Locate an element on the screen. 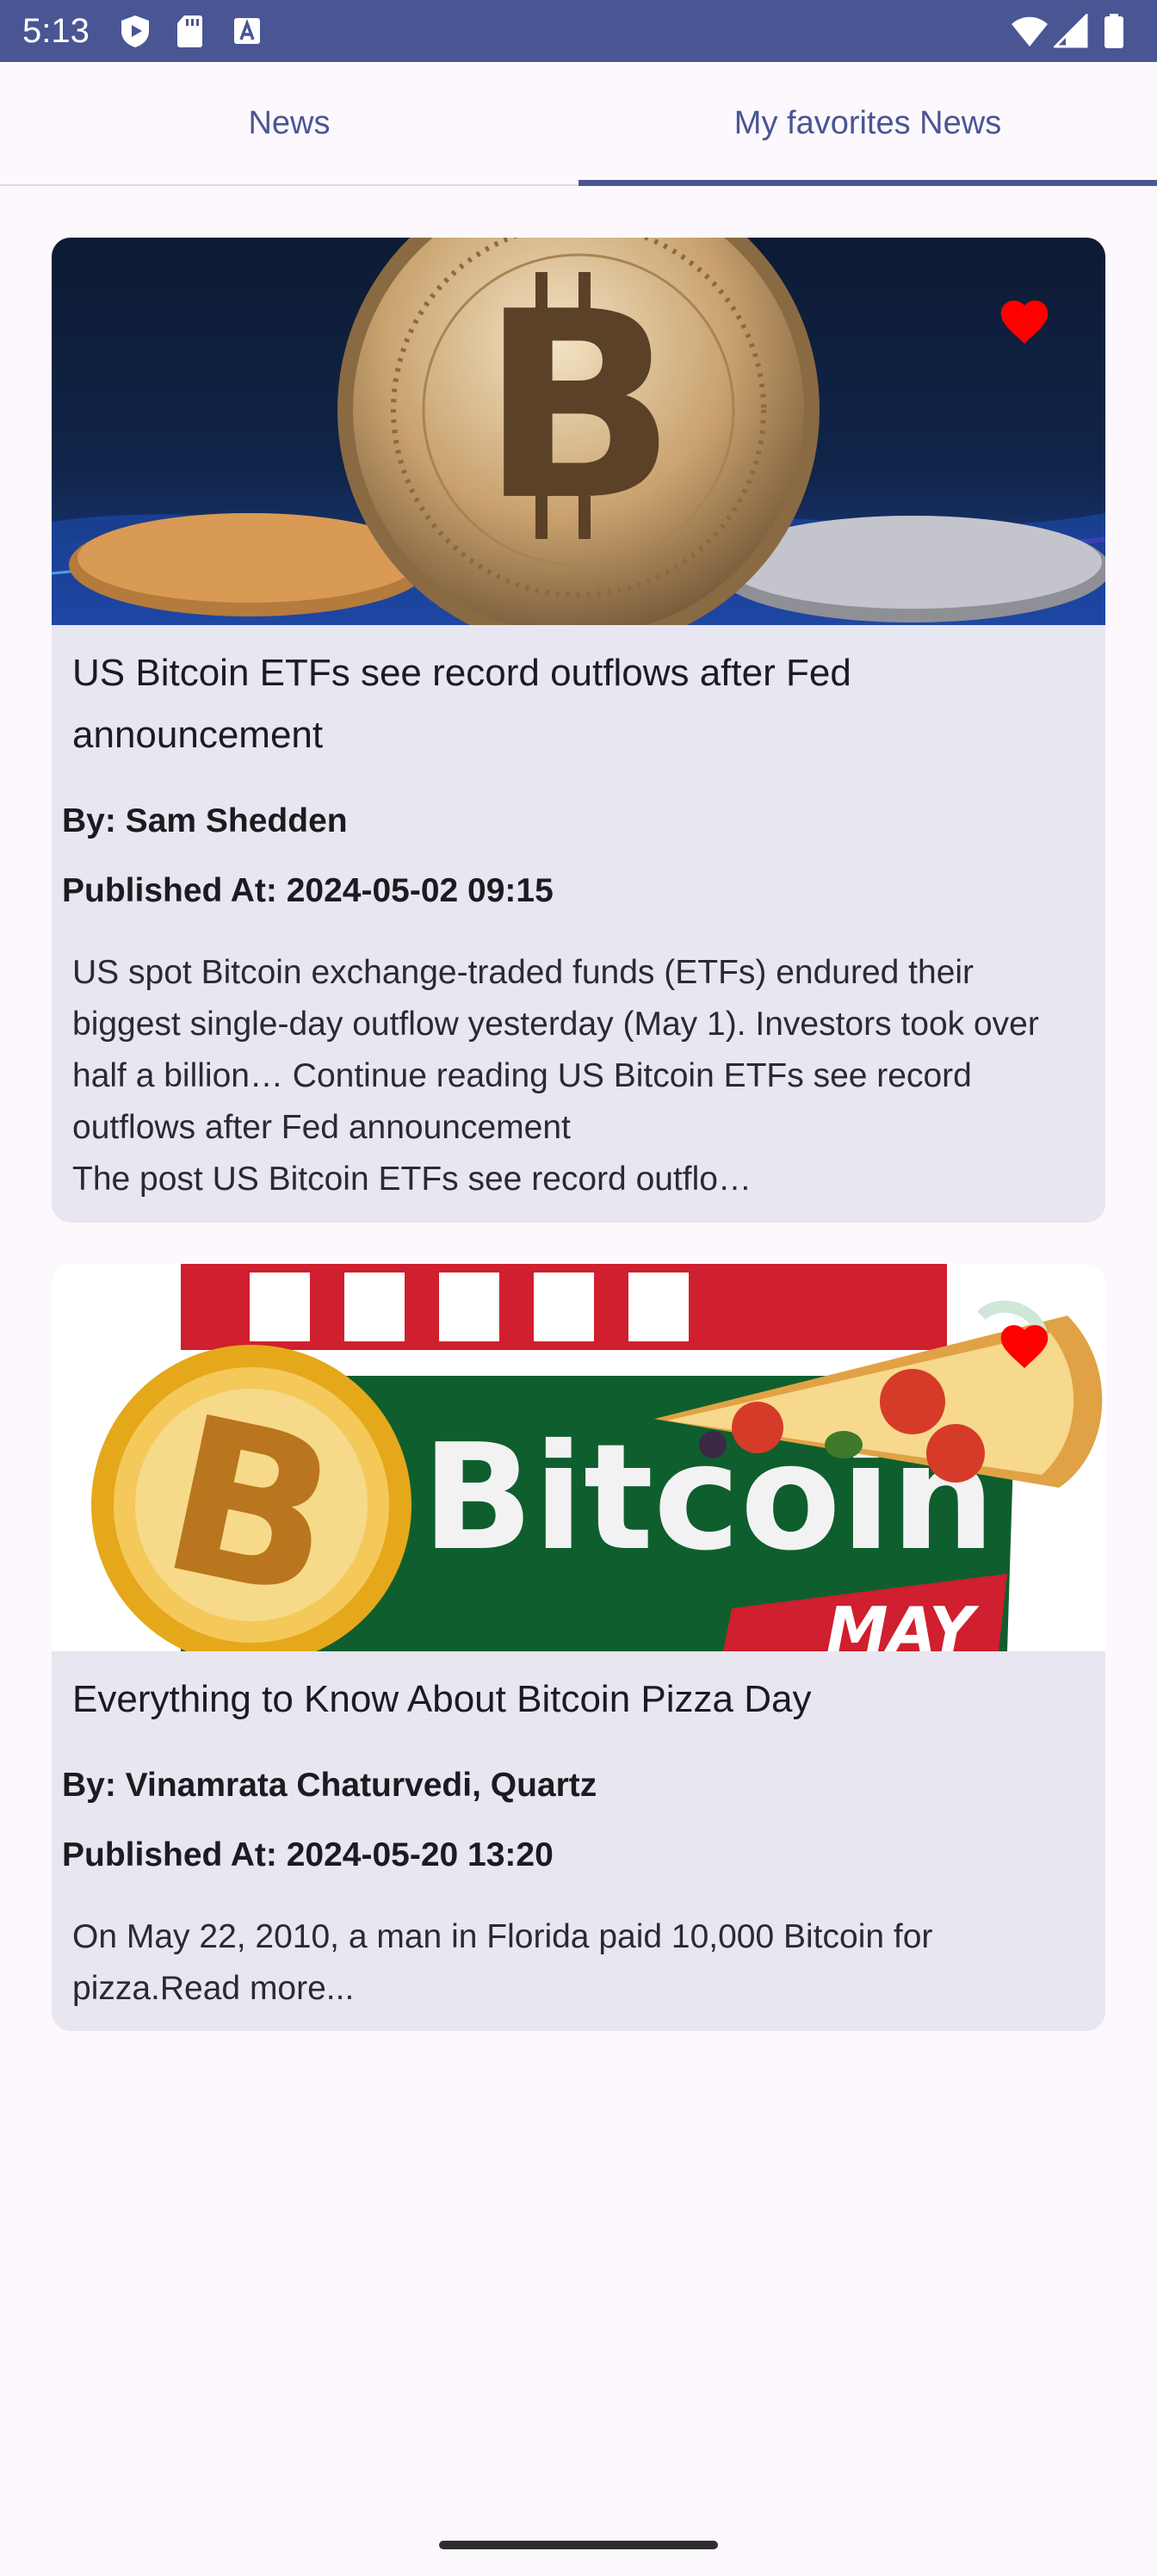  tab-bar: News My favorites News is located at coordinates (579, 124).